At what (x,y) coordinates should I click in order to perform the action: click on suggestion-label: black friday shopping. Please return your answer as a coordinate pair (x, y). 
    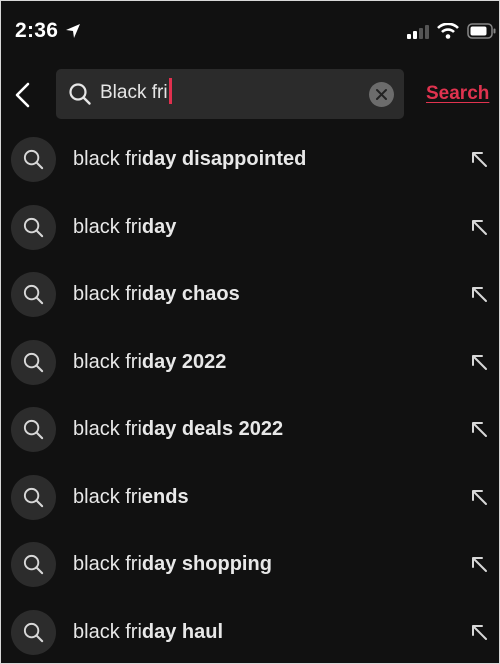
    Looking at the image, I should click on (172, 564).